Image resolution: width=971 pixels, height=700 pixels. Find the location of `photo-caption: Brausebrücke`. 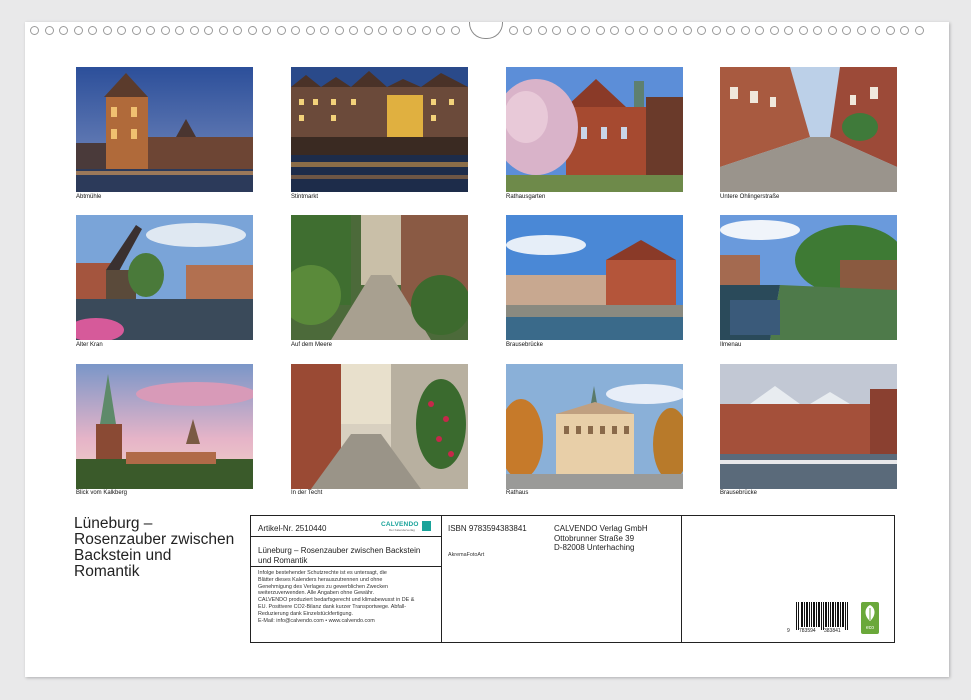

photo-caption: Brausebrücke is located at coordinates (525, 345).